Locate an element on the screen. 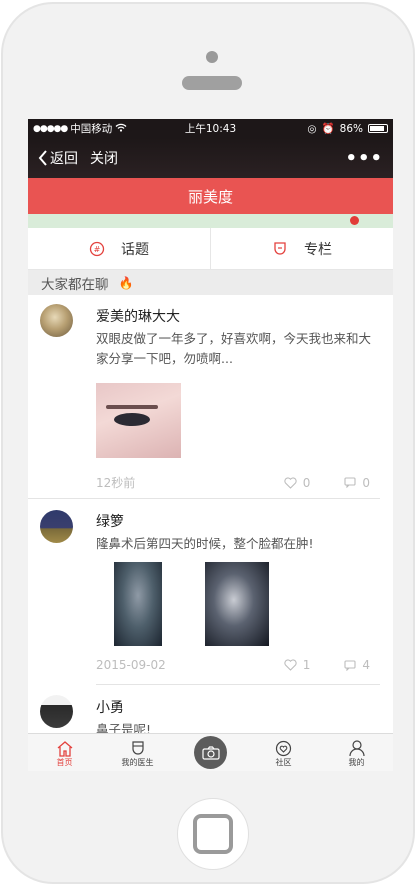 This screenshot has width=416, height=886. chevron-left-icon is located at coordinates (42, 158).